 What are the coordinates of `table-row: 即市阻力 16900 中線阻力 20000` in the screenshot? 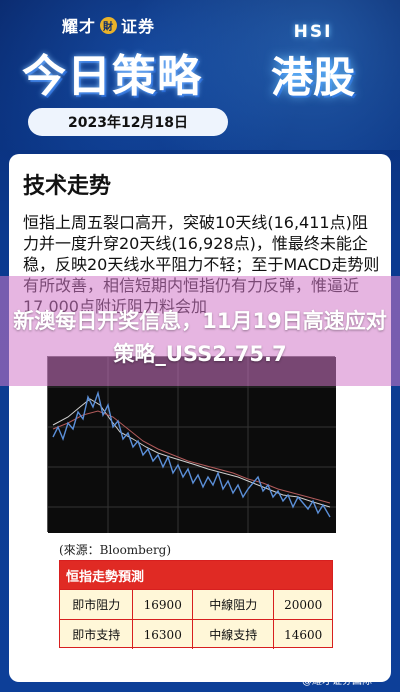 It's located at (196, 604).